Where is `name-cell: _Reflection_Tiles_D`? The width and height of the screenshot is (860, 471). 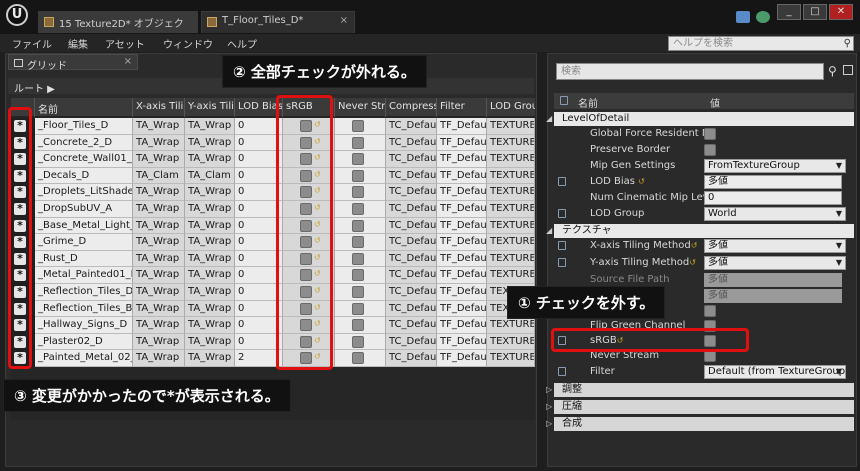
name-cell: _Reflection_Tiles_D is located at coordinates (84, 292).